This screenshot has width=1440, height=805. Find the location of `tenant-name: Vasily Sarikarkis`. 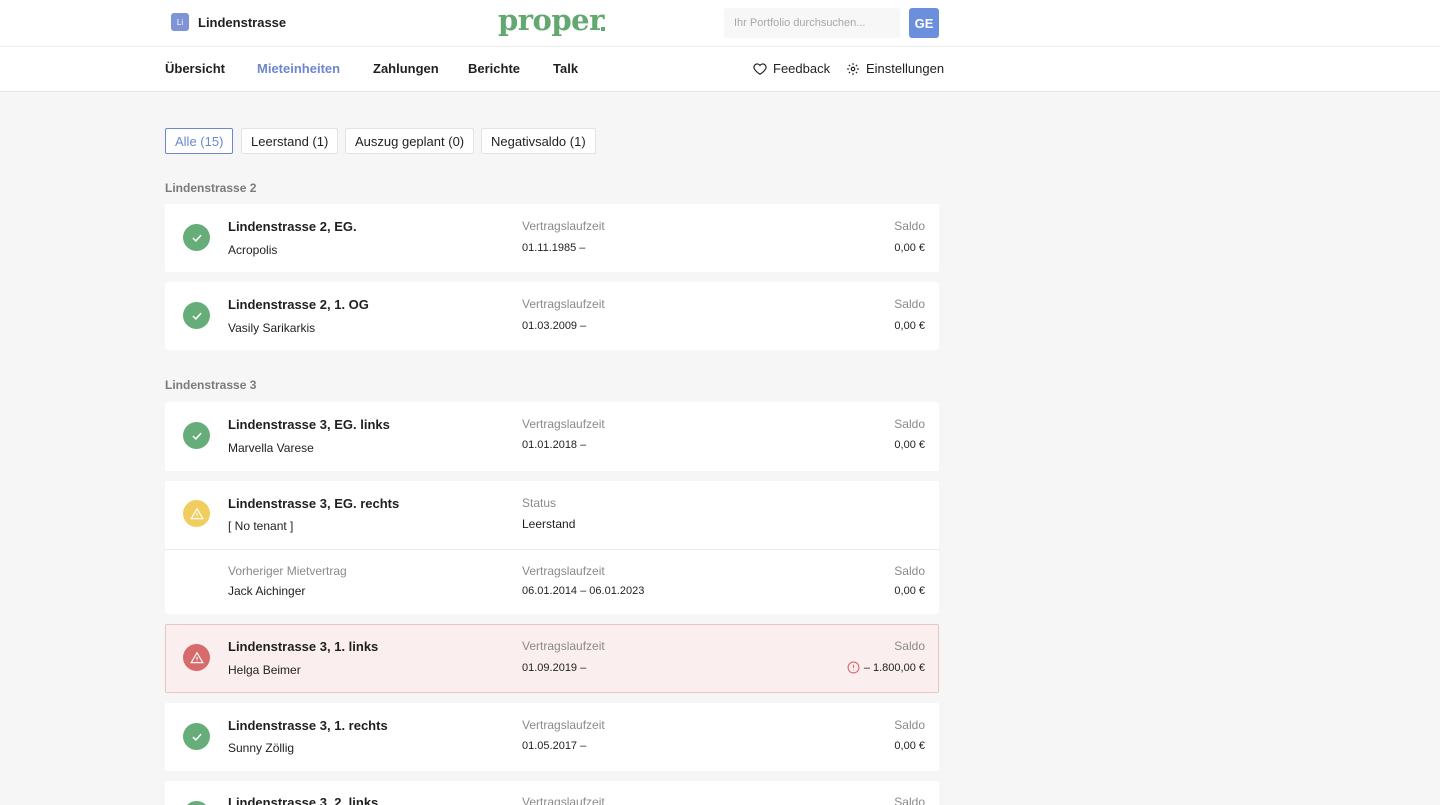

tenant-name: Vasily Sarikarkis is located at coordinates (272, 328).